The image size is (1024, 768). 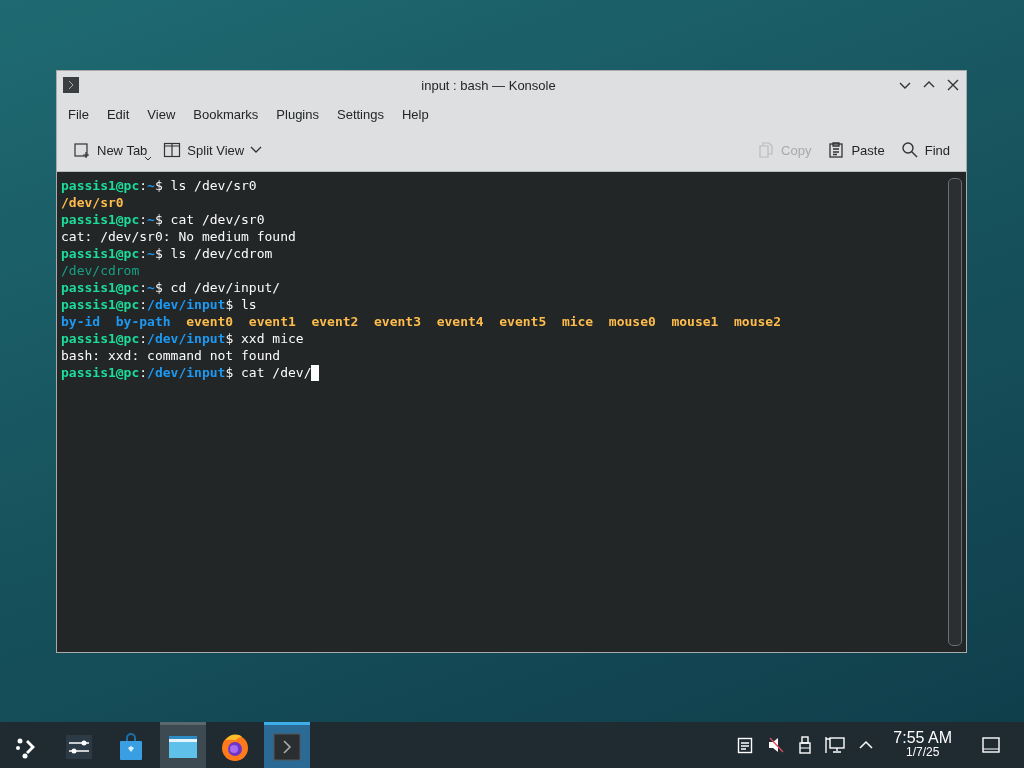 I want to click on scrollbar-thumb, so click(x=955, y=412).